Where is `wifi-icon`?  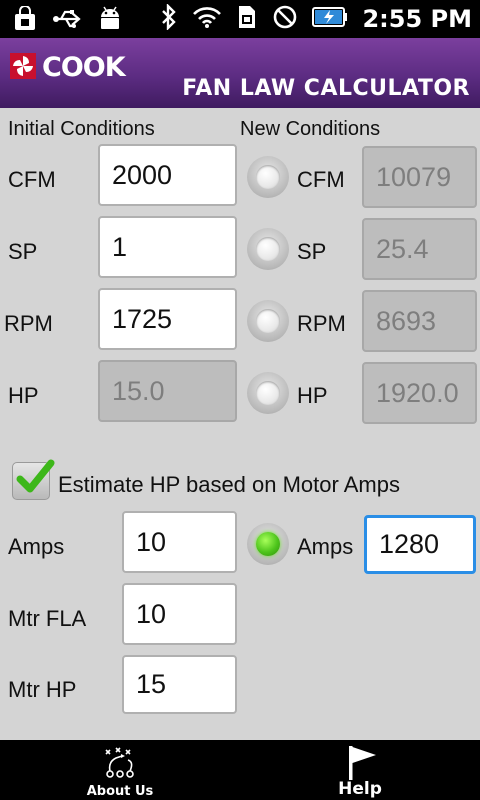 wifi-icon is located at coordinates (207, 19).